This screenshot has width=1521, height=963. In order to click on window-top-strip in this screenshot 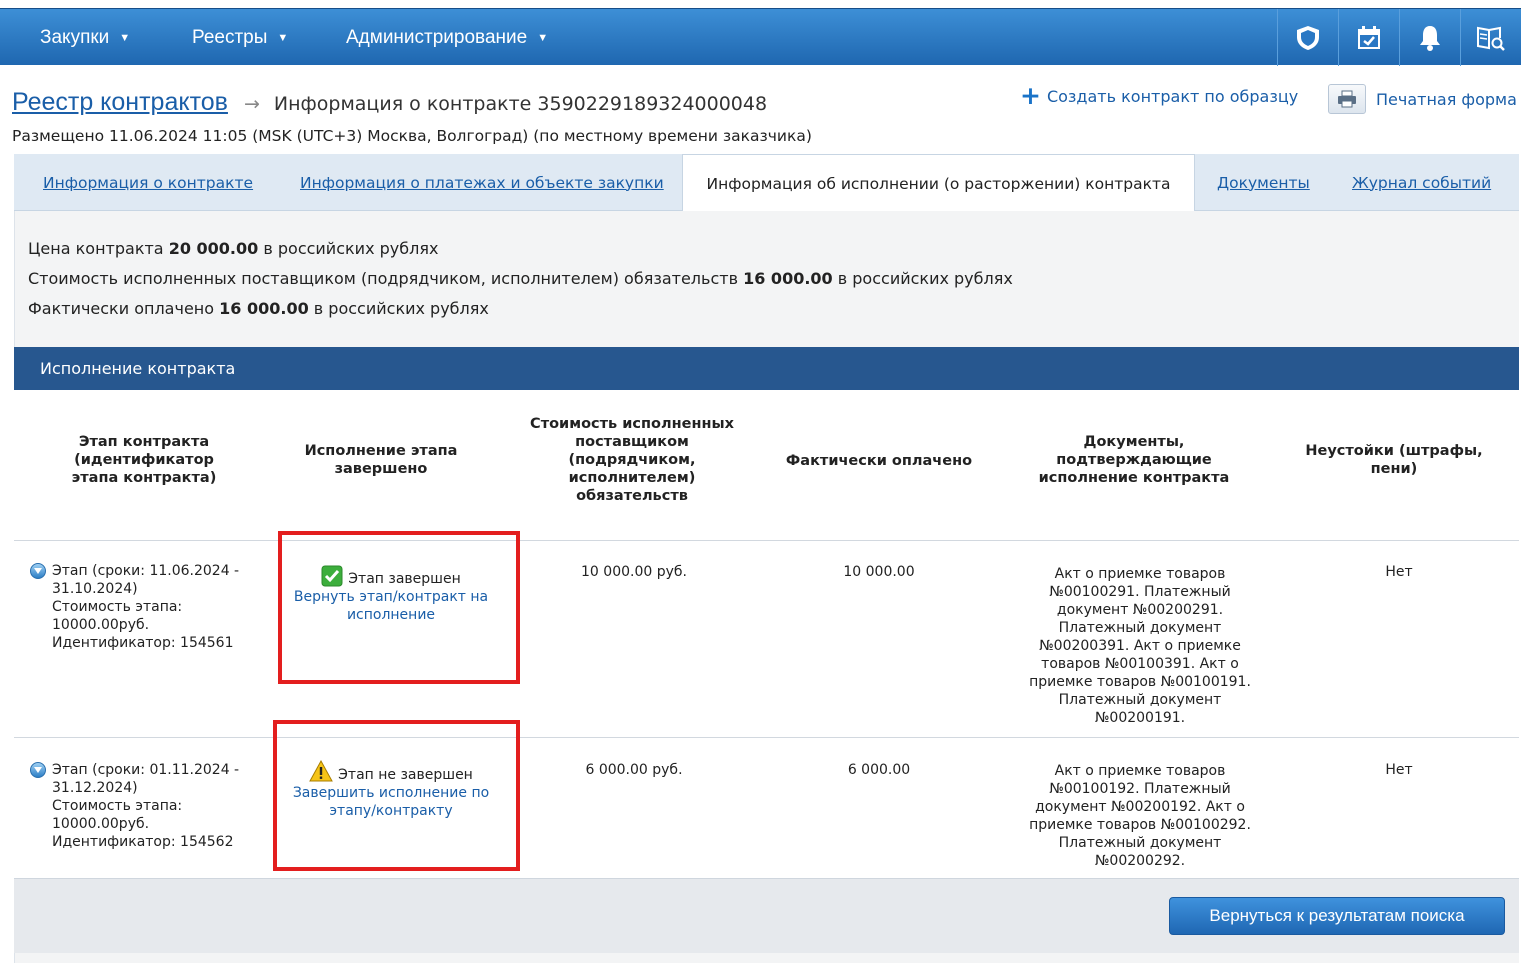, I will do `click(760, 4)`.